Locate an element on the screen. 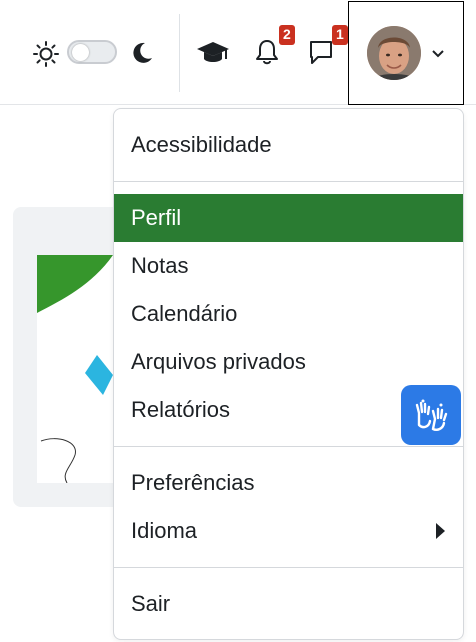 This screenshot has width=476, height=642. moon-icon is located at coordinates (142, 53).